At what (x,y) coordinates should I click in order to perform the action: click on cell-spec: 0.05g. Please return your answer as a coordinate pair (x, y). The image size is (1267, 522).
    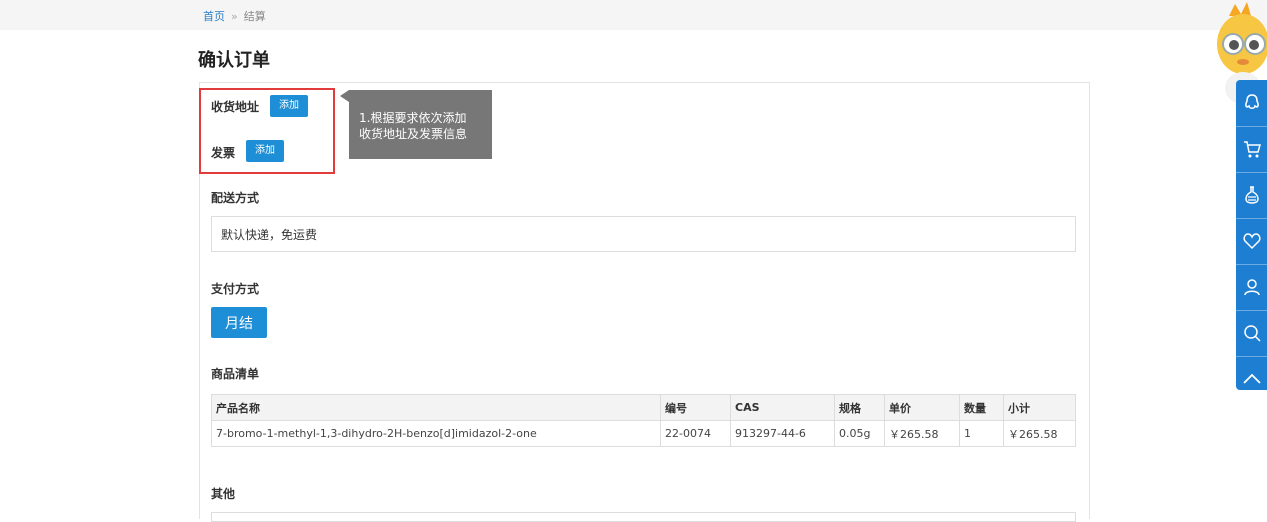
    Looking at the image, I should click on (859, 433).